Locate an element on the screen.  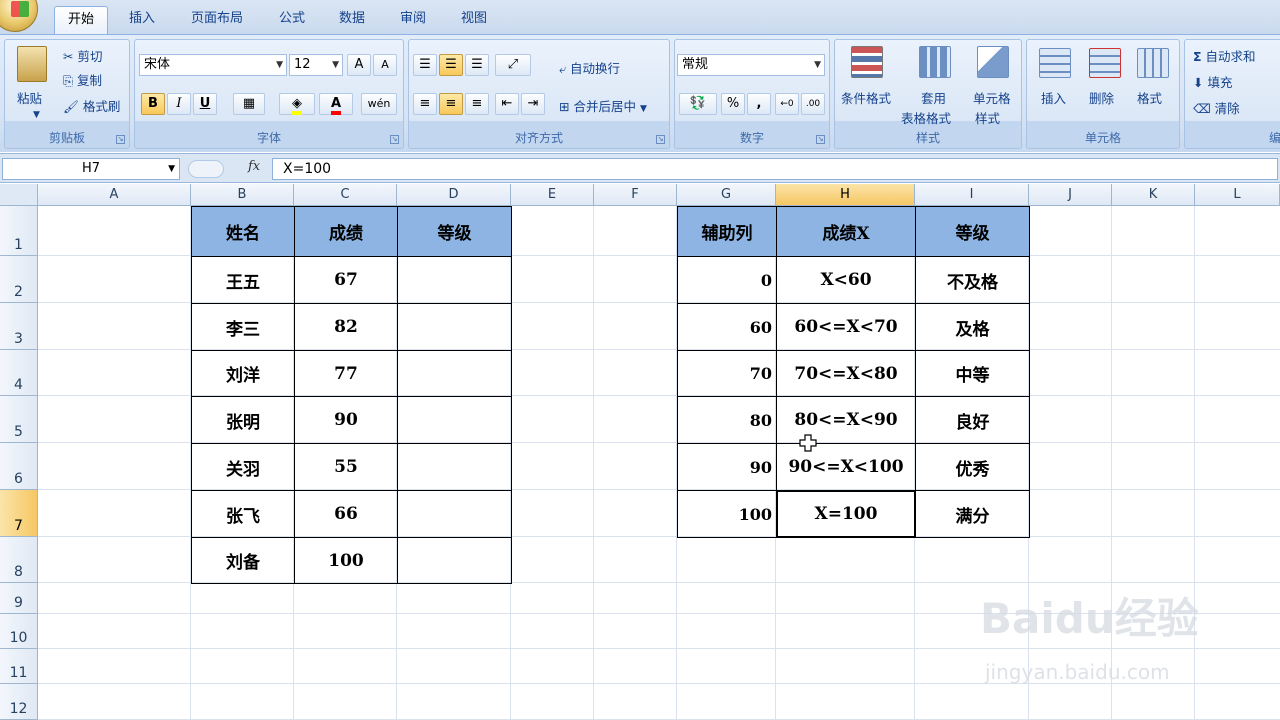
percent-button: % is located at coordinates (733, 104).